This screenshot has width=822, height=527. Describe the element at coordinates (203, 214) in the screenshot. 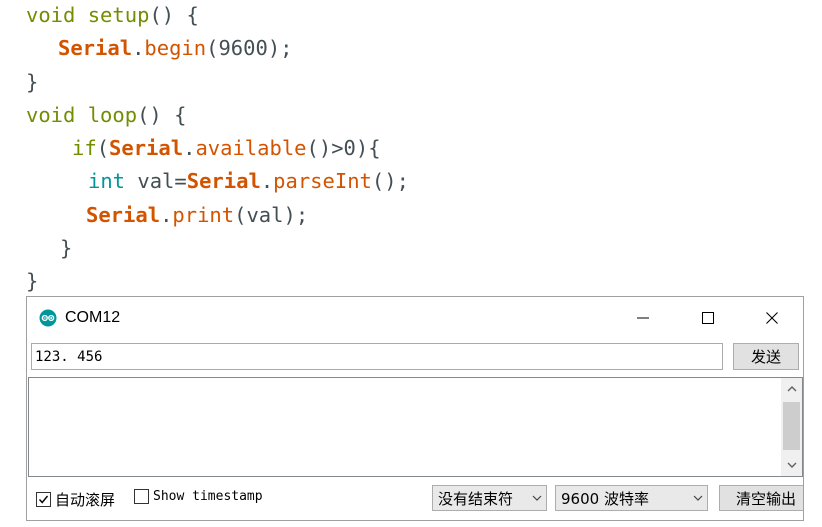

I see `method-name: print` at that location.